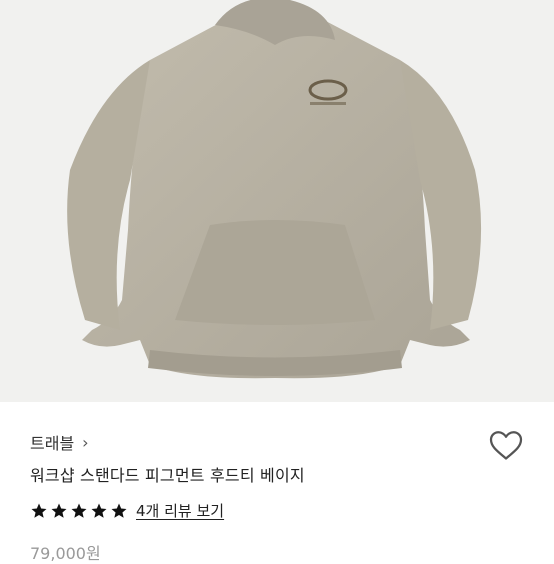 Image resolution: width=554 pixels, height=564 pixels. I want to click on rating-row: 4개 리뷰 보기, so click(127, 510).